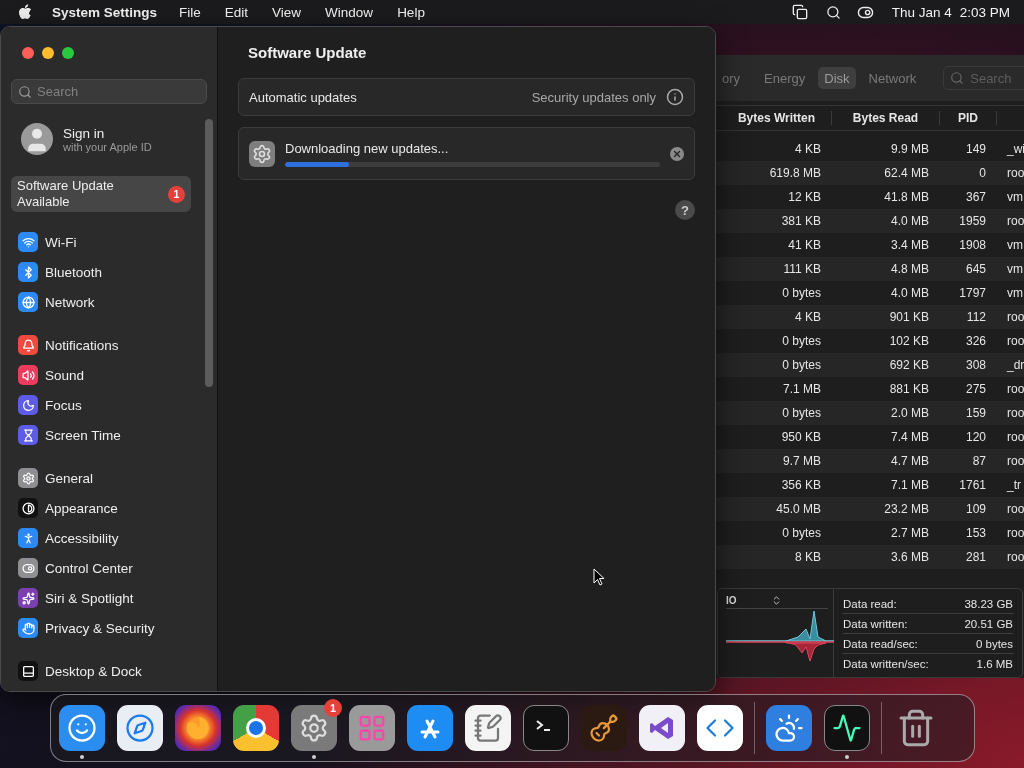 The width and height of the screenshot is (1024, 768). I want to click on browser-wheel-icon, so click(256, 728).